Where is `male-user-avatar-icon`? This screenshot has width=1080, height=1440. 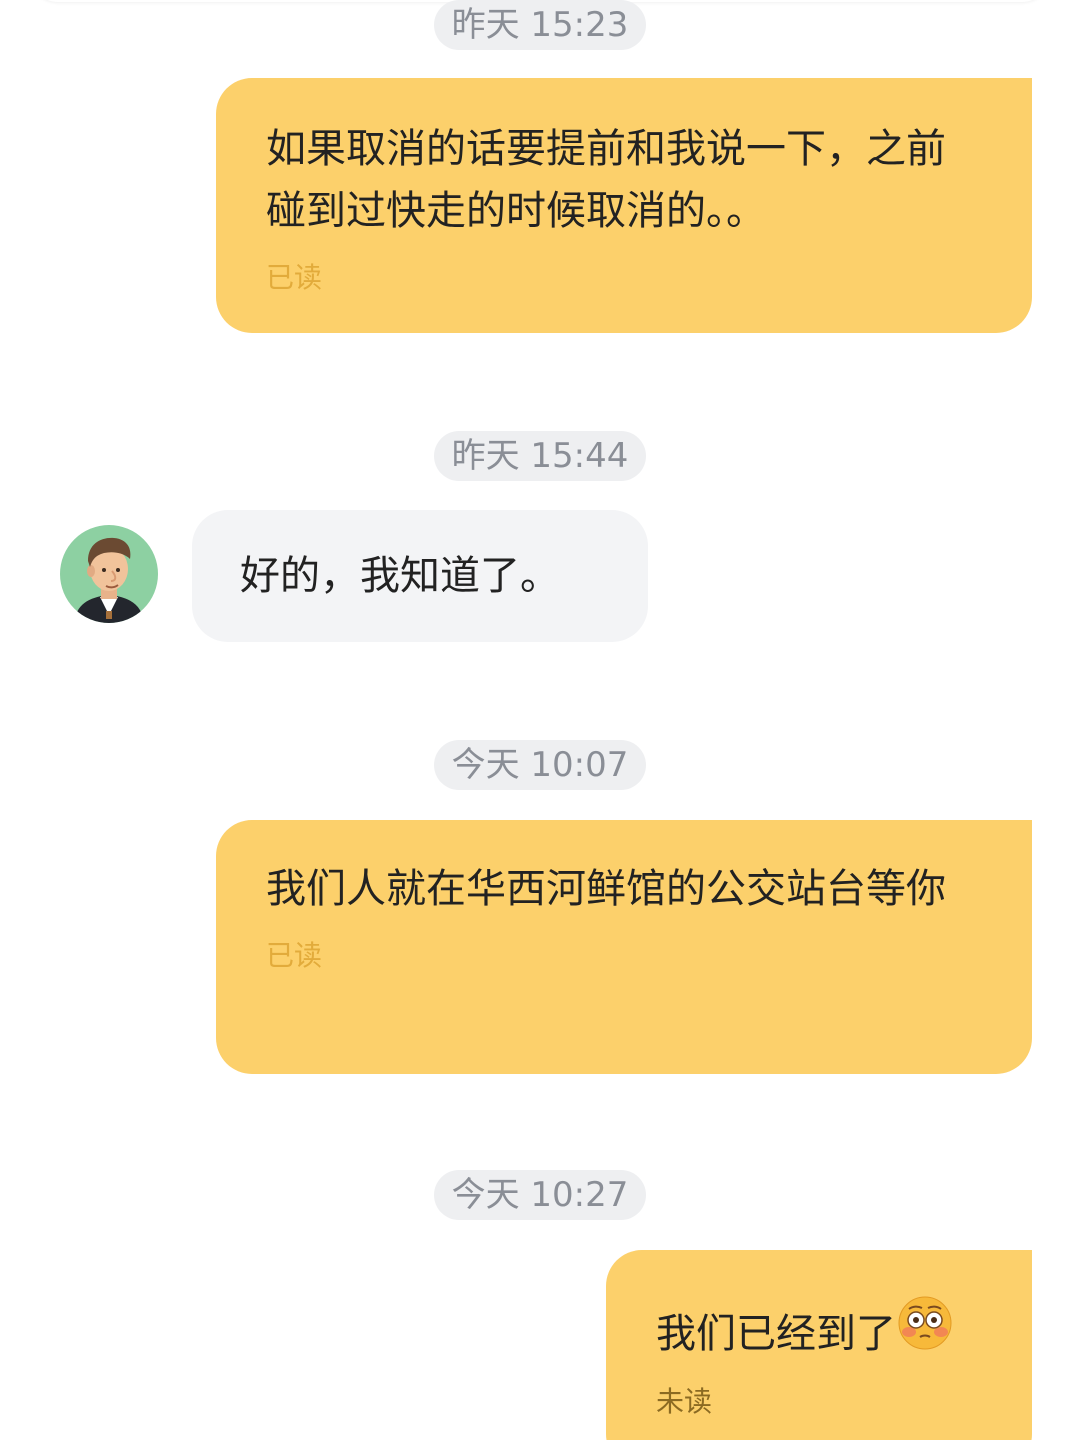 male-user-avatar-icon is located at coordinates (109, 574).